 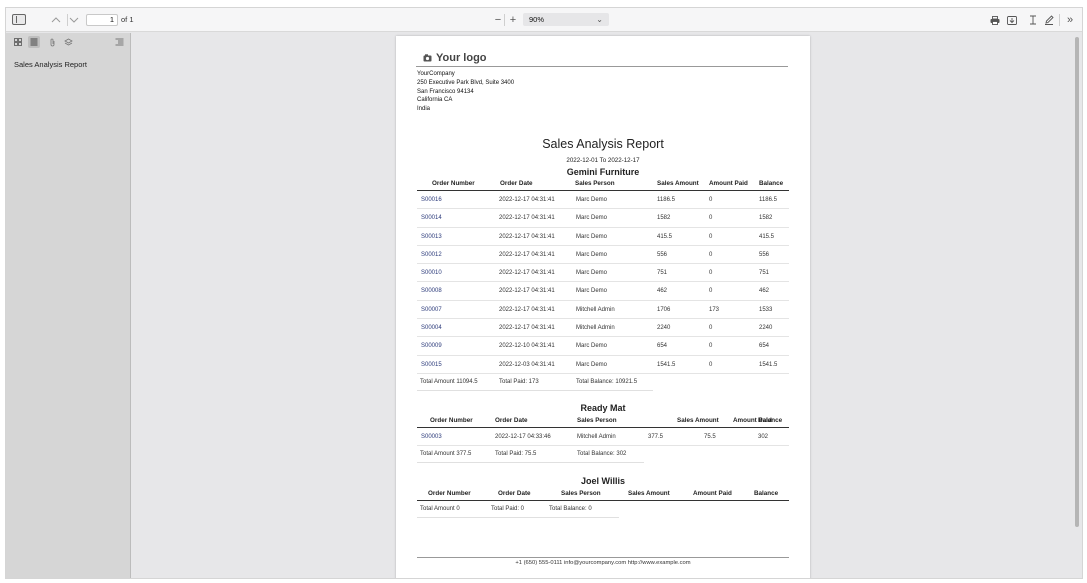 What do you see at coordinates (766, 328) in the screenshot?
I see `table-cell: 2240` at bounding box center [766, 328].